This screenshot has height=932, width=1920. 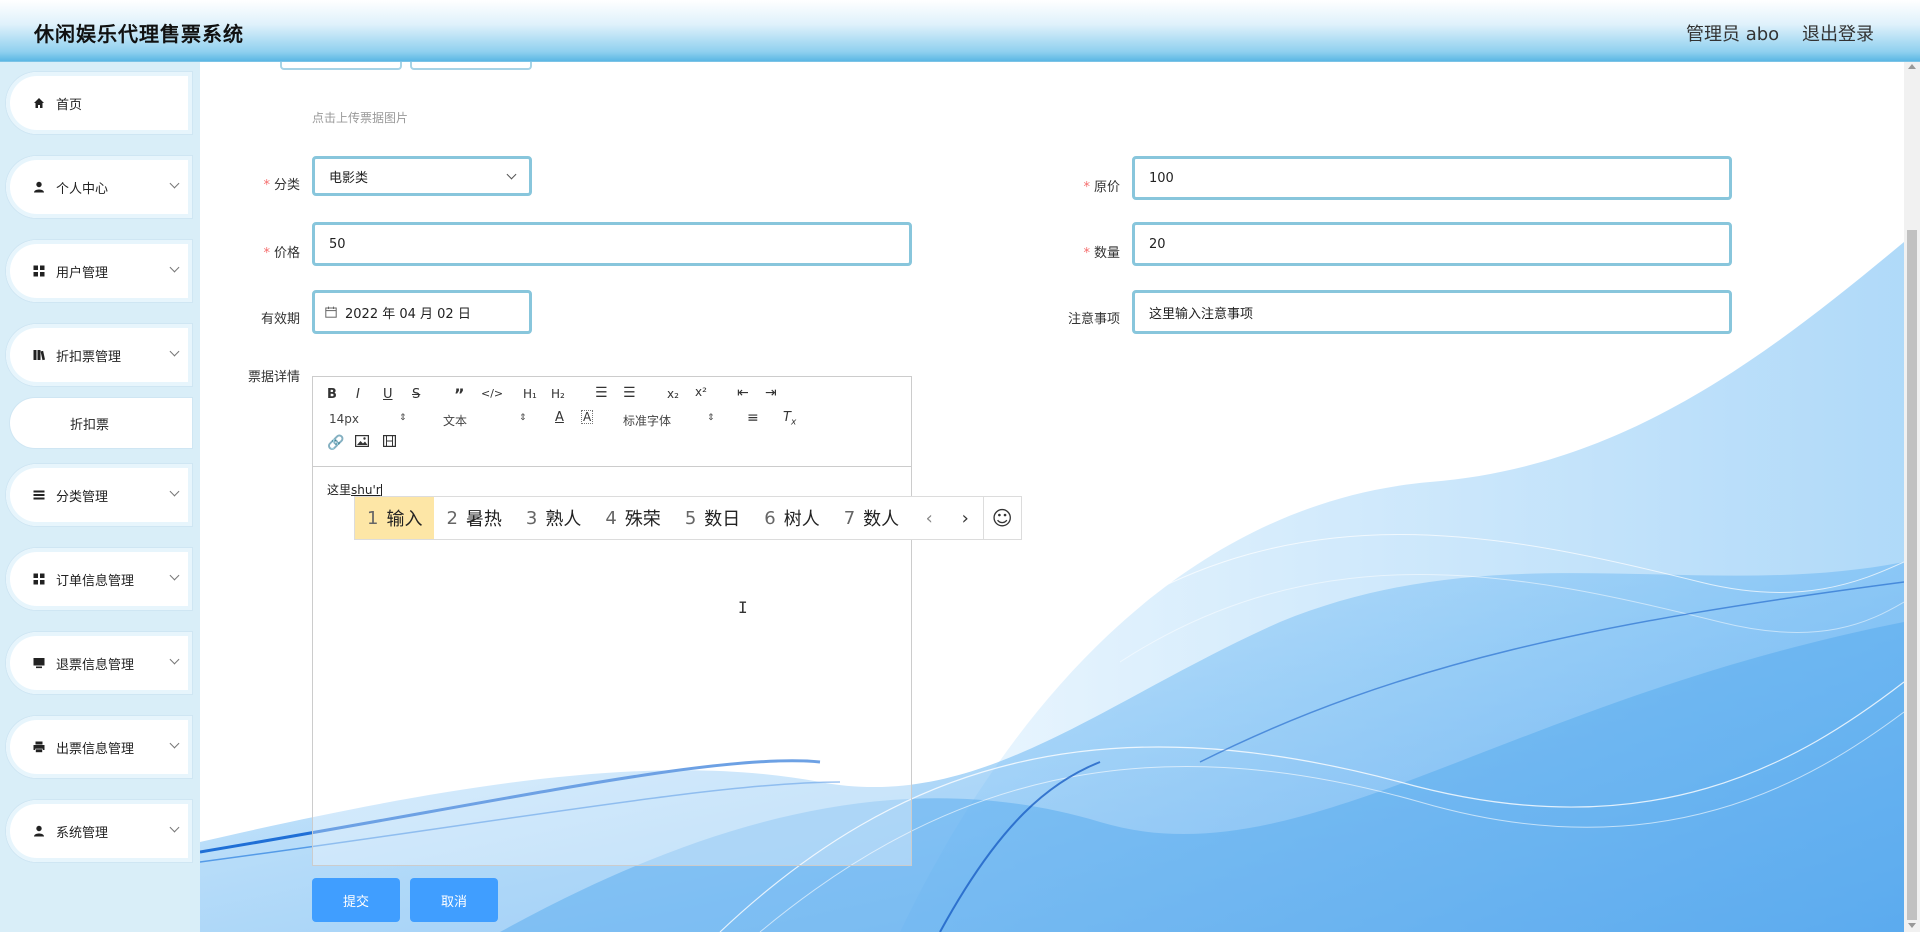 I want to click on admin-user-label: 管理员 abo, so click(x=1733, y=34).